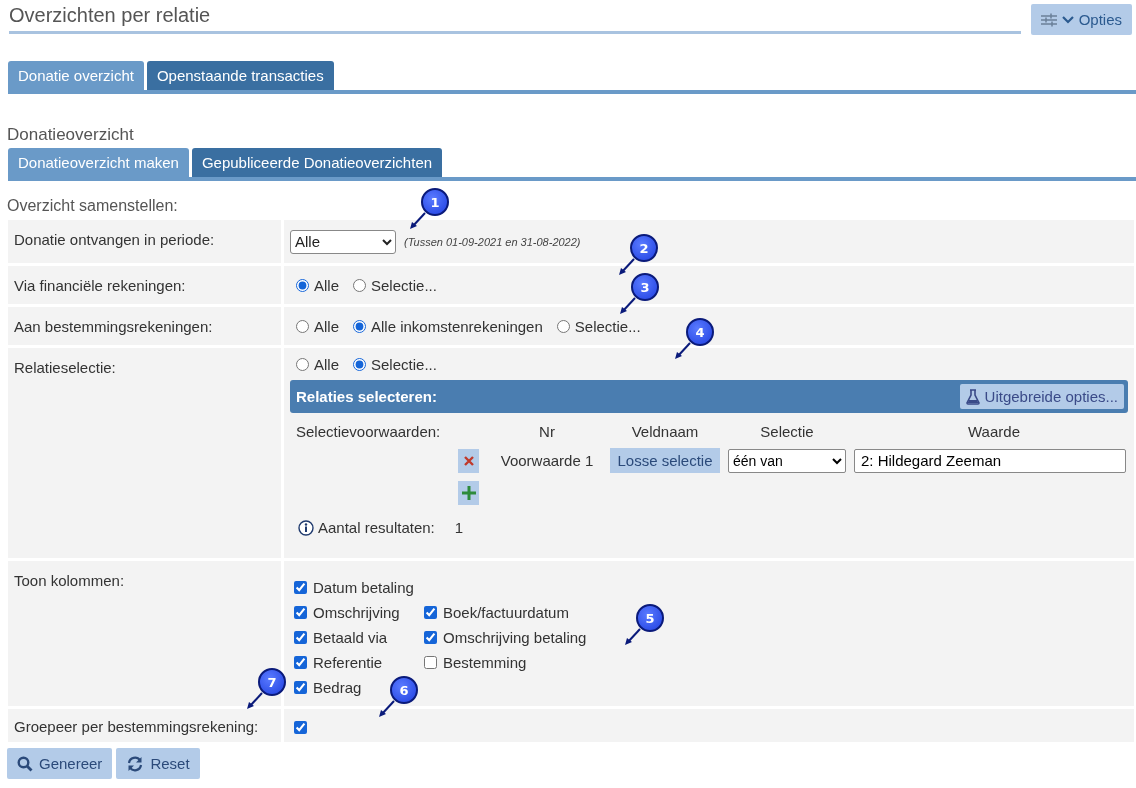 The image size is (1136, 788). I want to click on search-icon, so click(25, 763).